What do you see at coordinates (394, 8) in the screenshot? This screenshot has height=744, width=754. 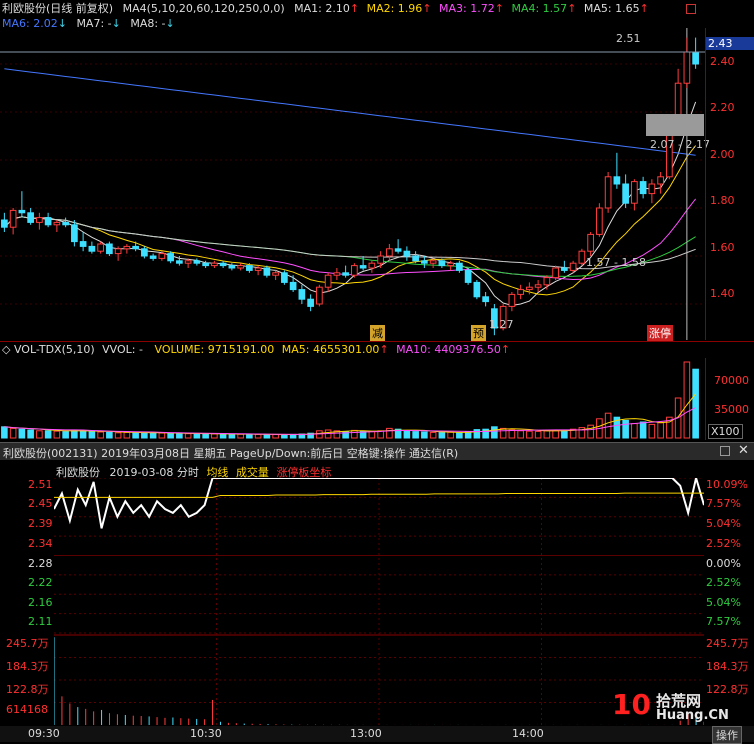 I see `ma2-label: MA2: 1.96` at bounding box center [394, 8].